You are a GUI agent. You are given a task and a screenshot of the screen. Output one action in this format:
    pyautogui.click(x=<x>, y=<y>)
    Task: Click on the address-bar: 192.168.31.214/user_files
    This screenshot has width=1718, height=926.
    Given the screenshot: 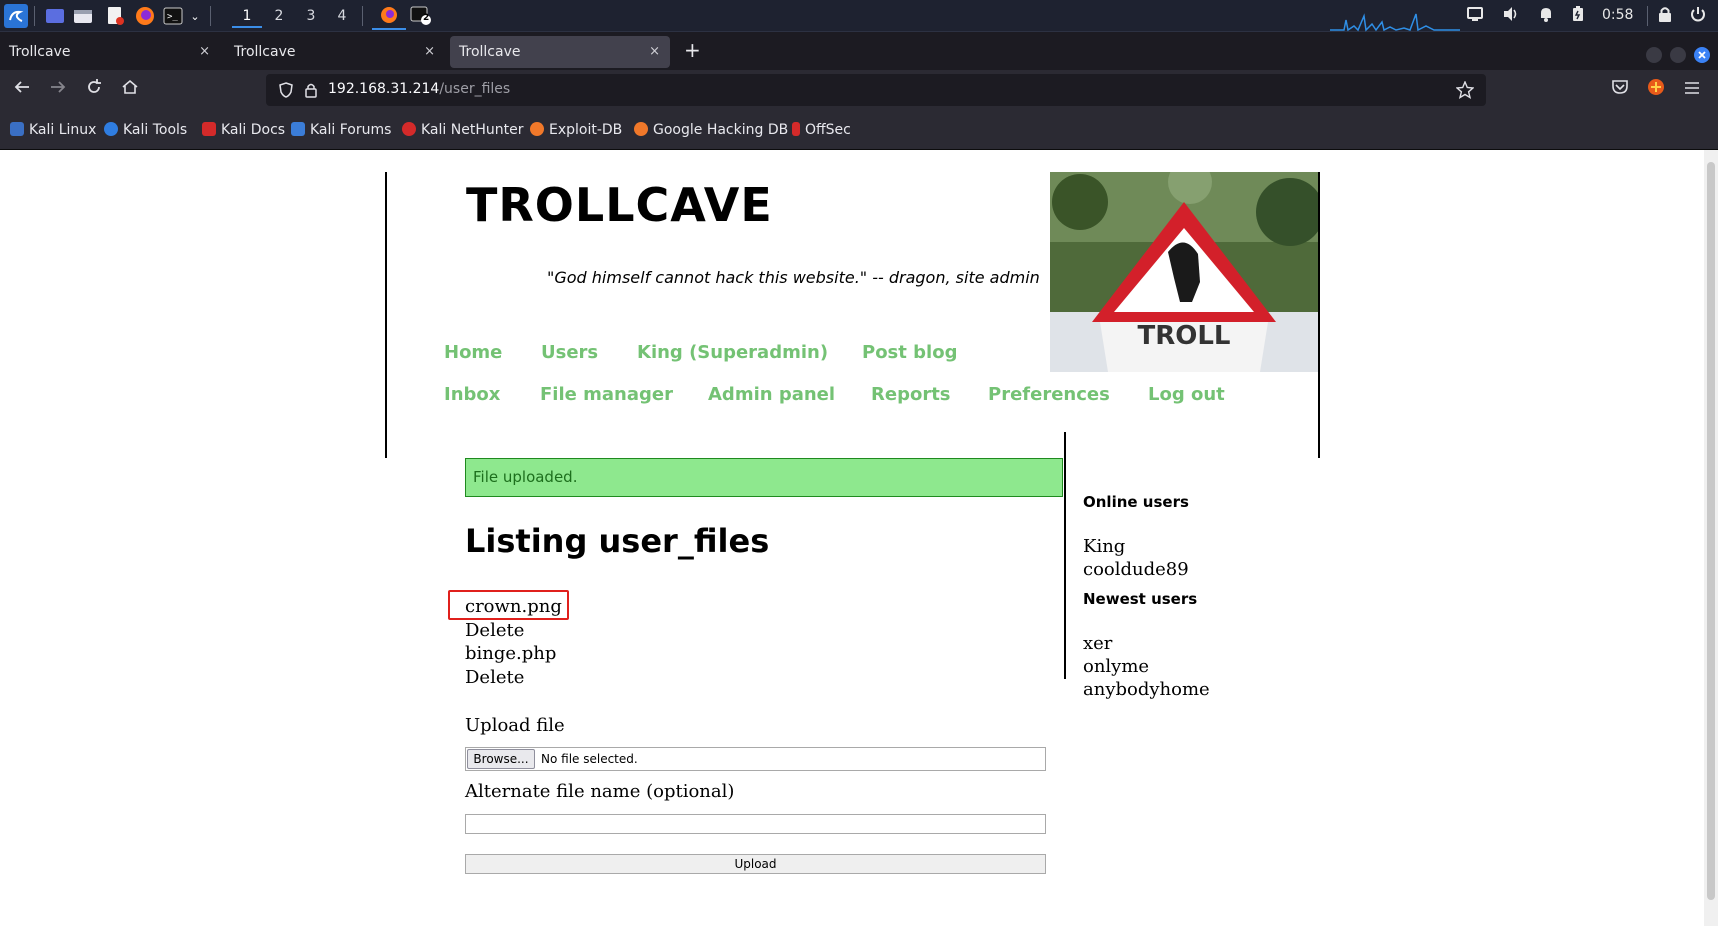 What is the action you would take?
    pyautogui.click(x=876, y=90)
    